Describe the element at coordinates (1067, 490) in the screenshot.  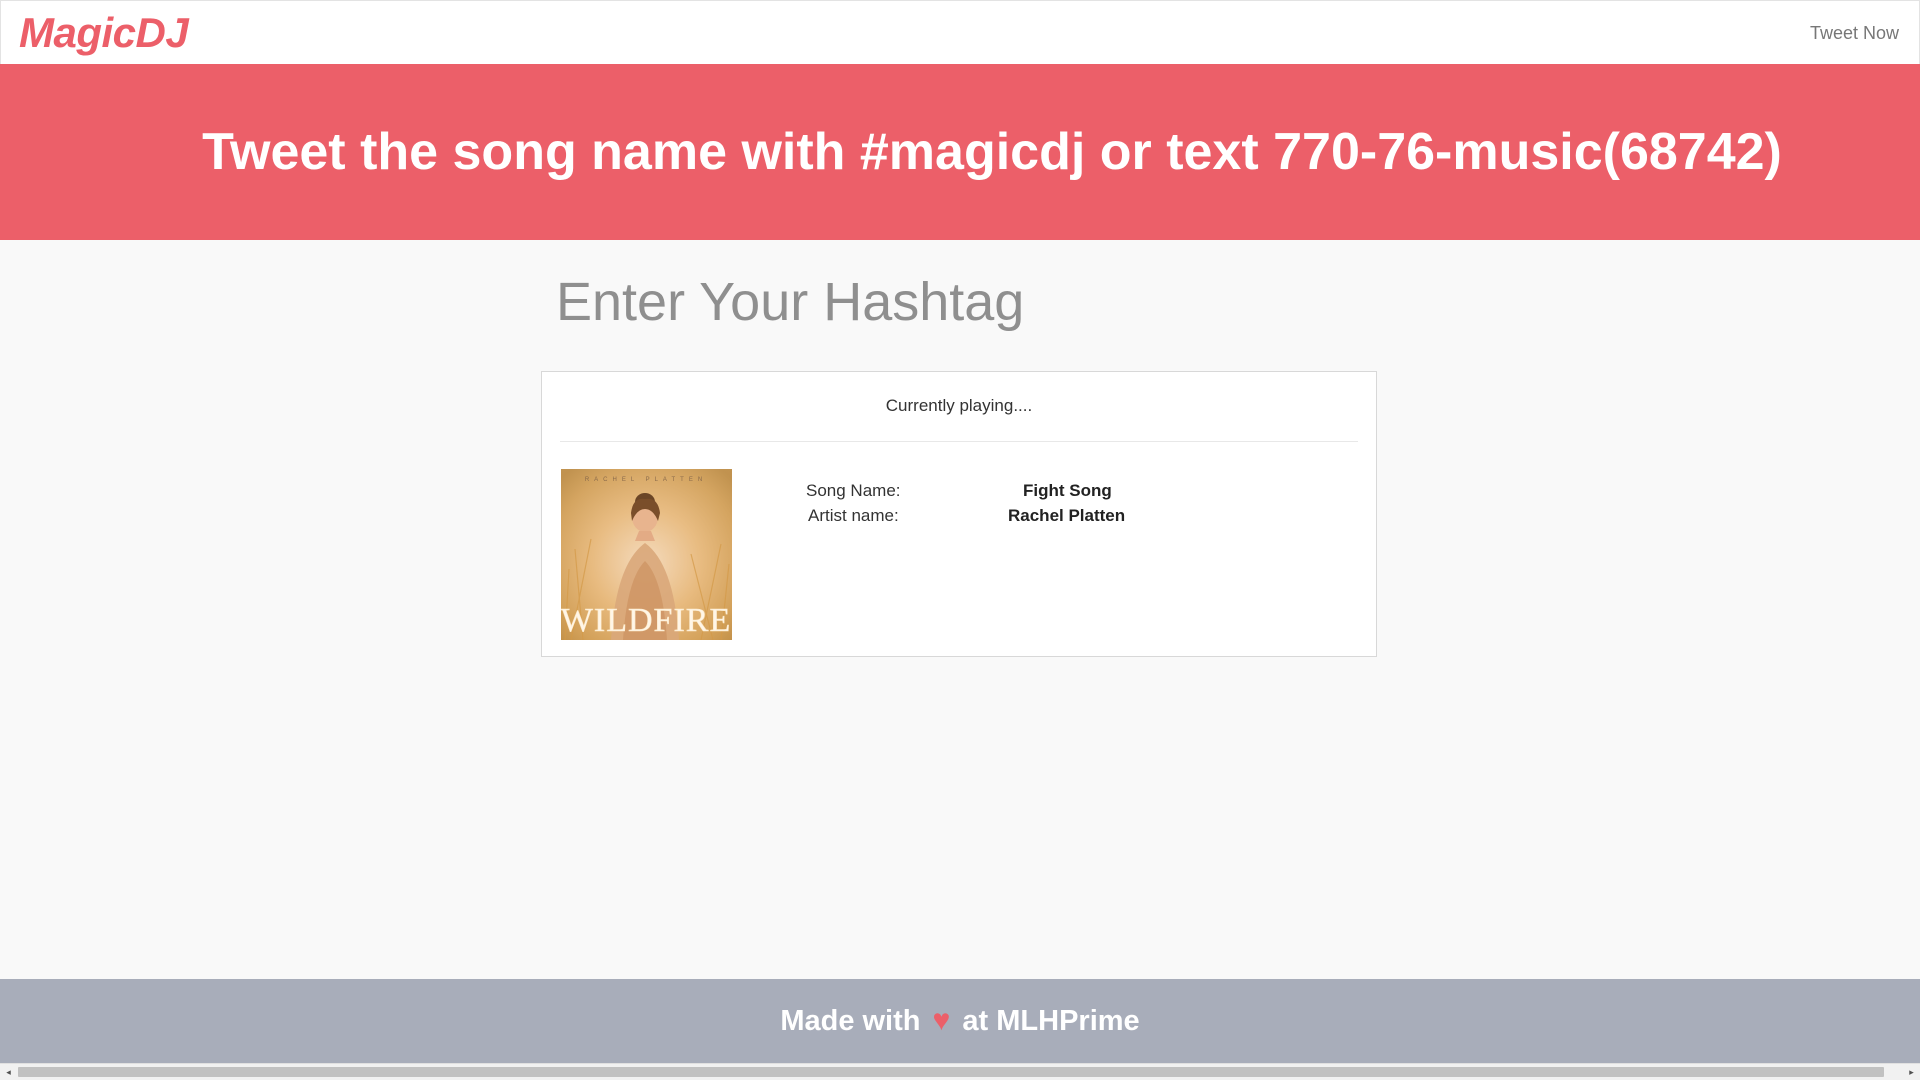
I see `song-name-value: Fight Song` at that location.